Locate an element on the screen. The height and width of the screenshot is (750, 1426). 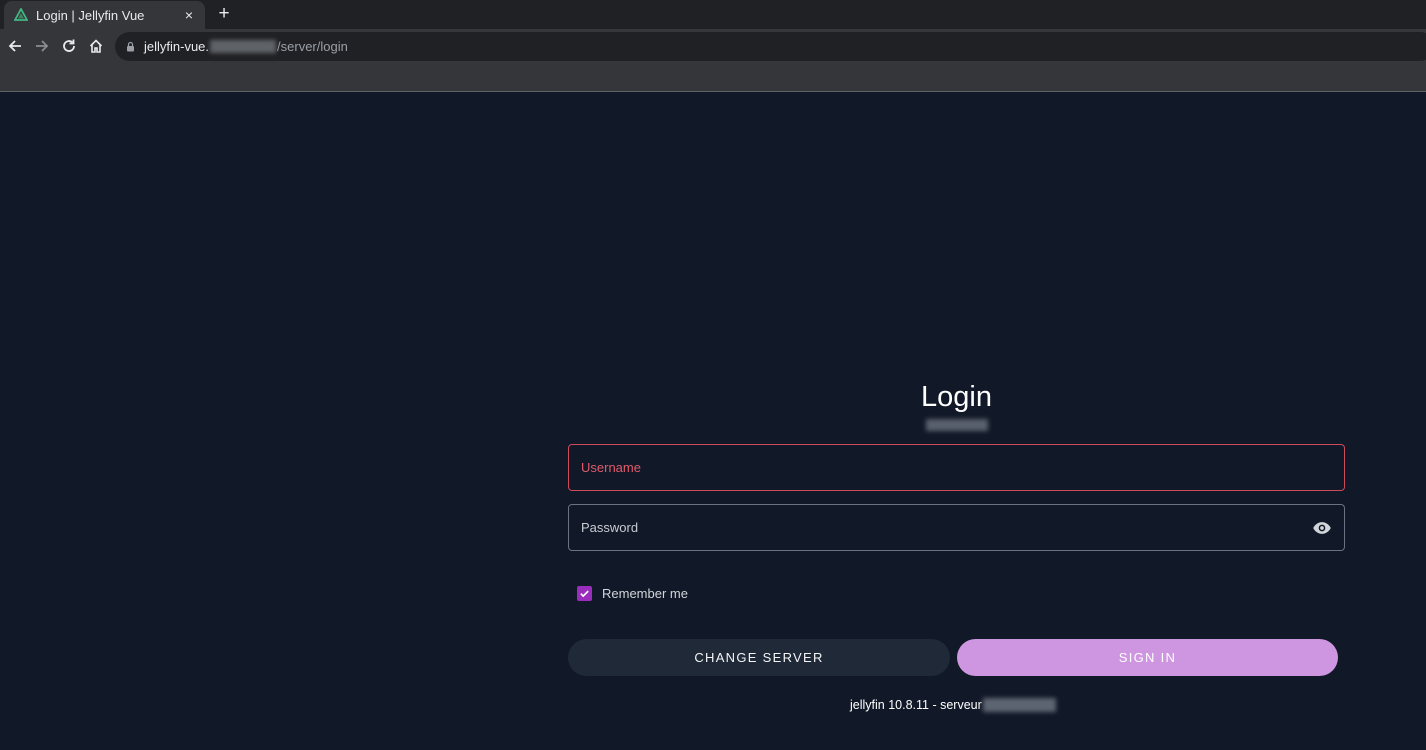
url-path: /server/login is located at coordinates (312, 46).